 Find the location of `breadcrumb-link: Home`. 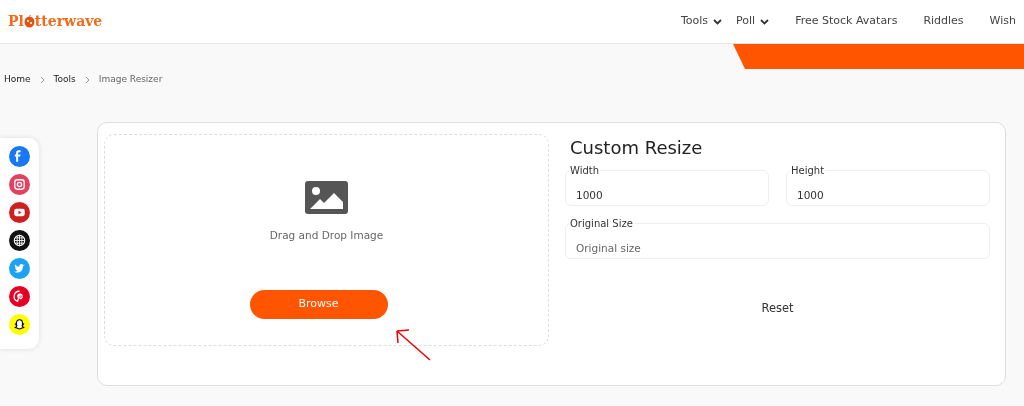

breadcrumb-link: Home is located at coordinates (17, 80).